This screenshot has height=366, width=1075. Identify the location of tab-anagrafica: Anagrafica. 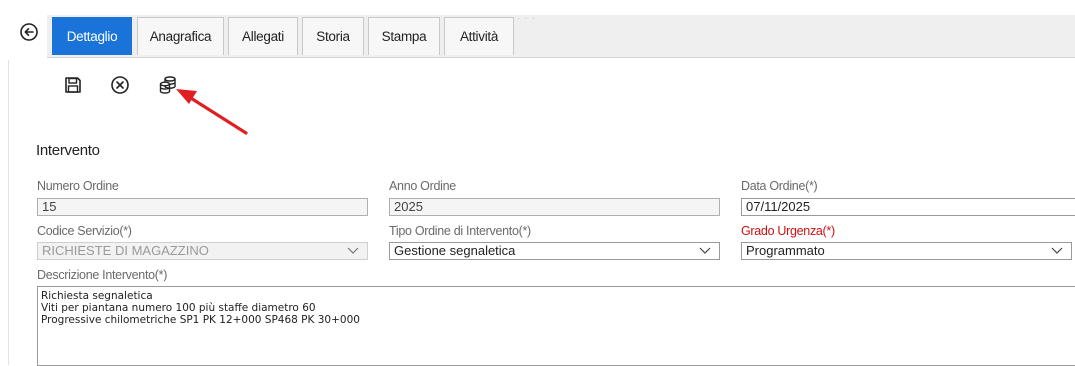
(180, 36).